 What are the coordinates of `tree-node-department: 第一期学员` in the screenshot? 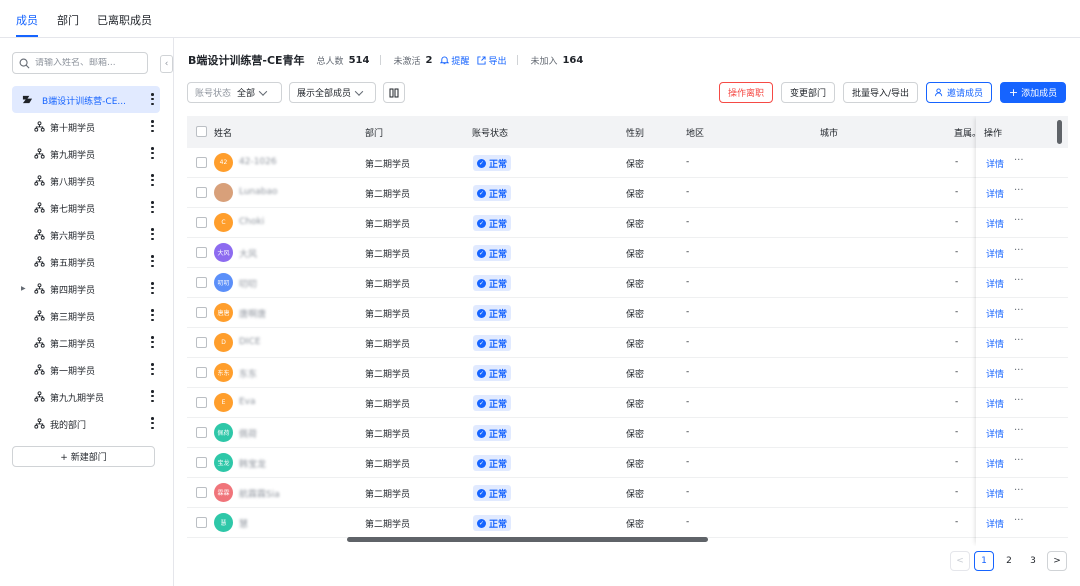 It's located at (86, 369).